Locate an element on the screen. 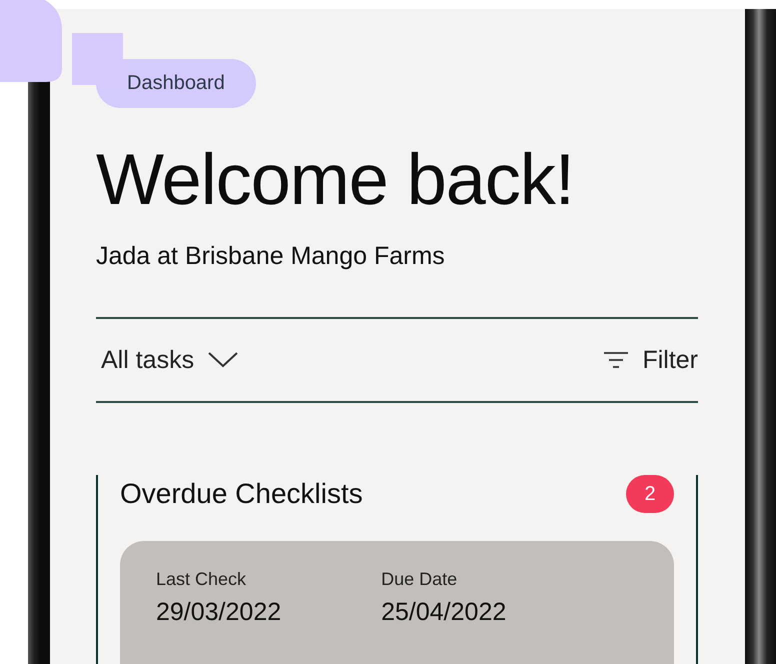  chevron-down-icon is located at coordinates (223, 360).